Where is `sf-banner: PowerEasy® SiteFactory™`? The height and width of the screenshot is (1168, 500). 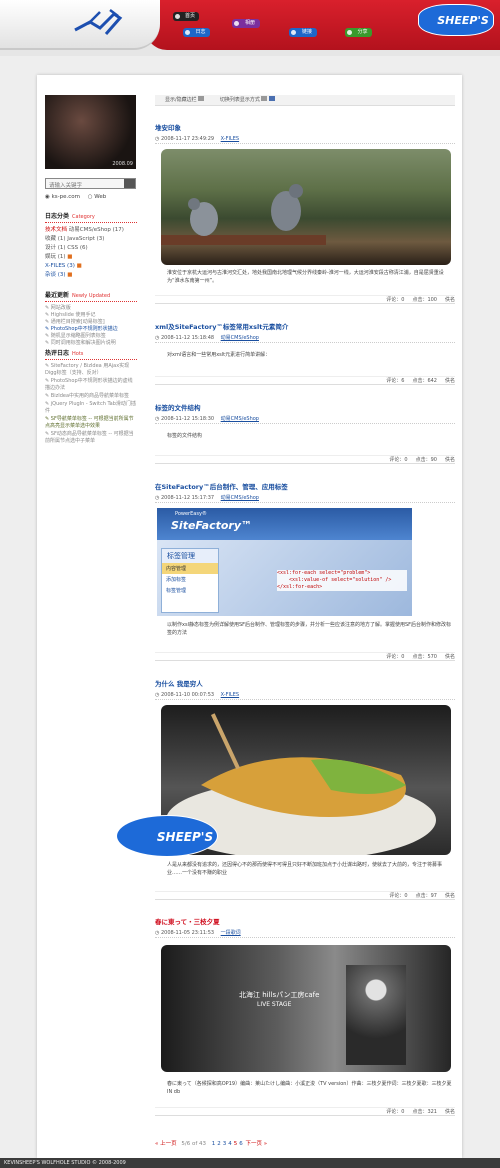 sf-banner: PowerEasy® SiteFactory™ is located at coordinates (284, 524).